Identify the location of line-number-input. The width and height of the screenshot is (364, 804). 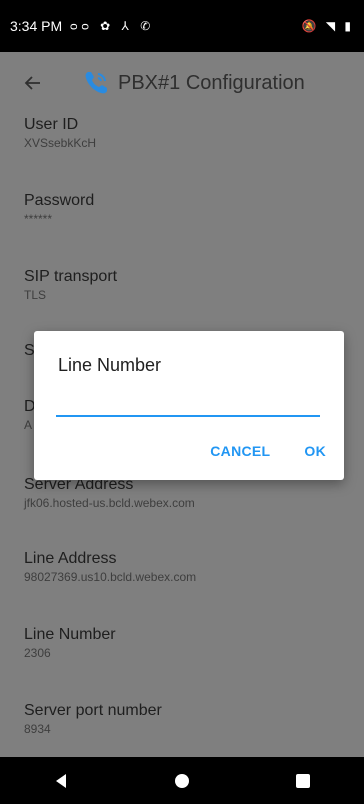
(188, 405).